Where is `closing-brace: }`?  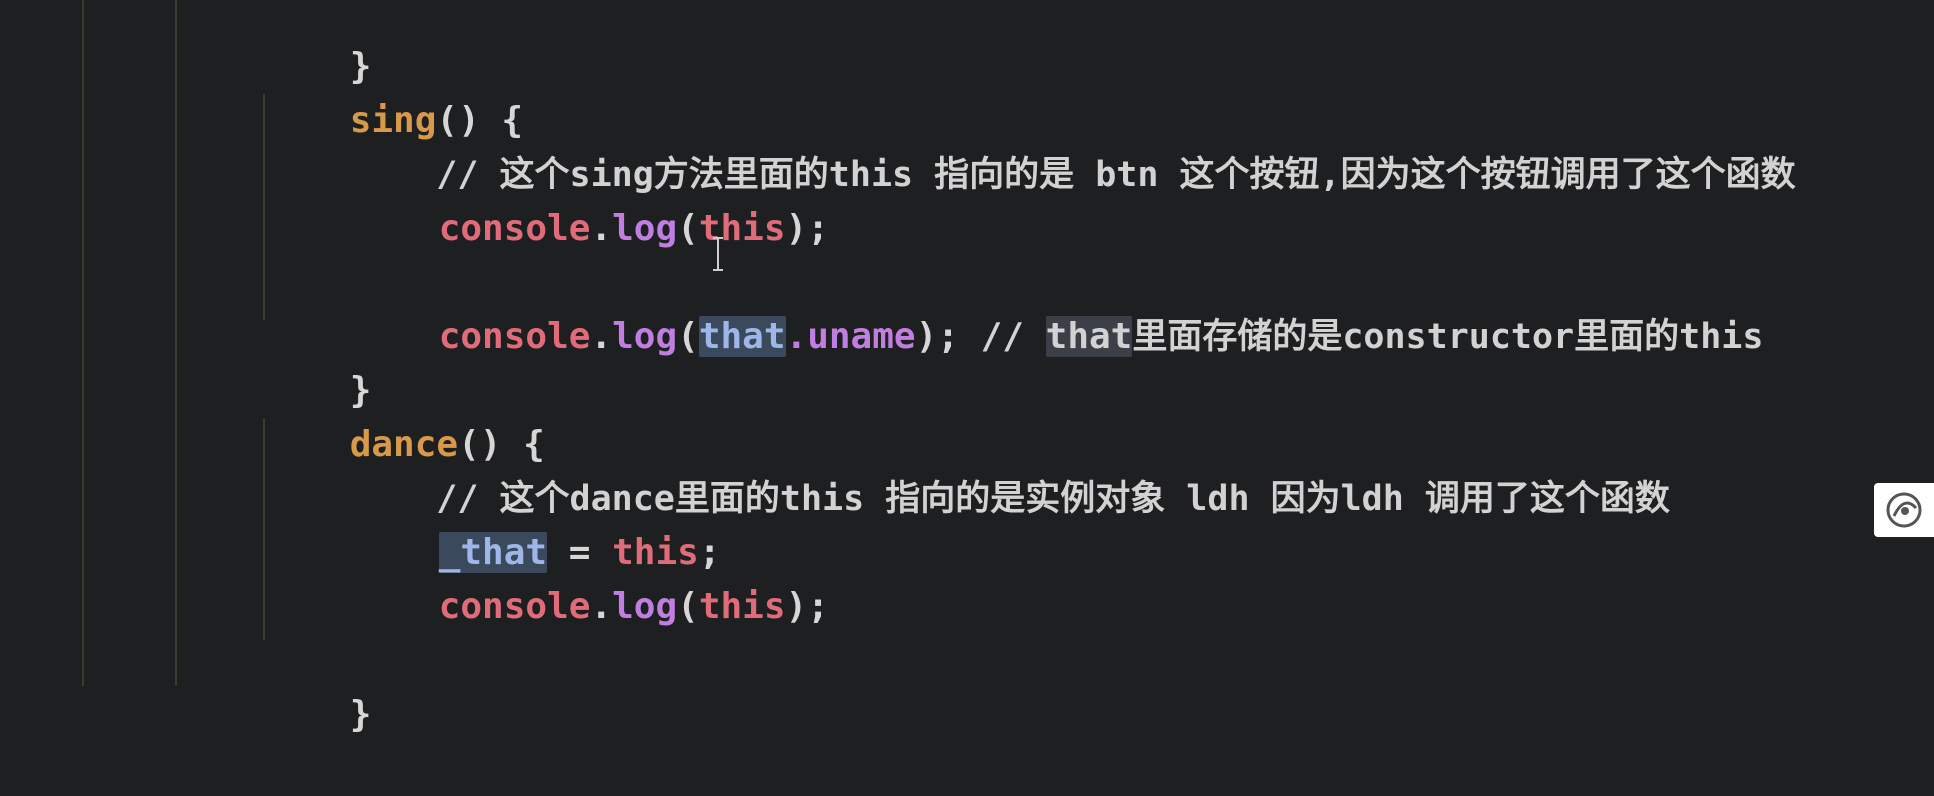 closing-brace: } is located at coordinates (360, 714).